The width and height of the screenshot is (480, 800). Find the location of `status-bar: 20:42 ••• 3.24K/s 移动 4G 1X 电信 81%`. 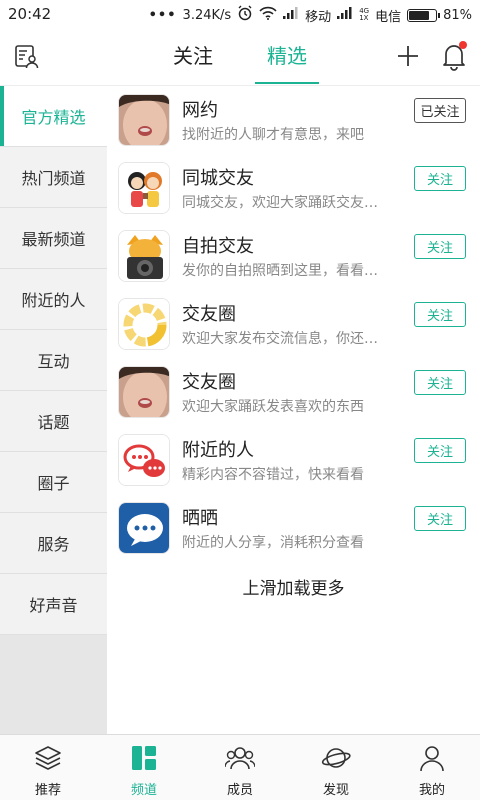

status-bar: 20:42 ••• 3.24K/s 移动 4G 1X 电信 81% is located at coordinates (240, 14).